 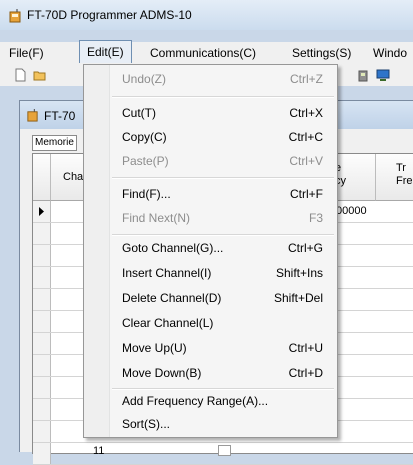 I want to click on menu-item-find: Find(F)... Ctrl+F, so click(x=210, y=194).